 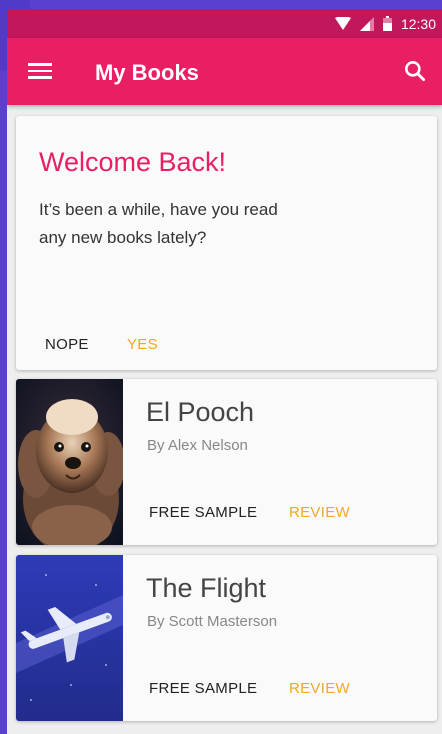 What do you see at coordinates (206, 588) in the screenshot?
I see `book-title: The Flight` at bounding box center [206, 588].